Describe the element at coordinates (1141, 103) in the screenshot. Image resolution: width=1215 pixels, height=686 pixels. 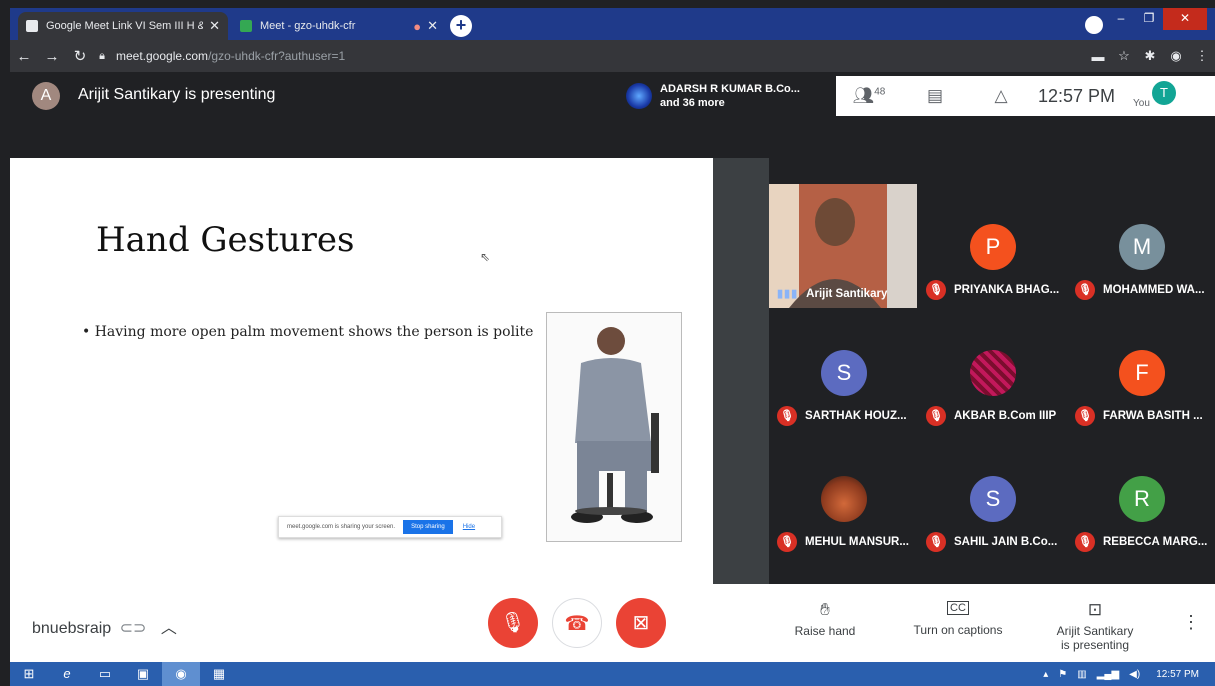
I see `you-label: You` at that location.